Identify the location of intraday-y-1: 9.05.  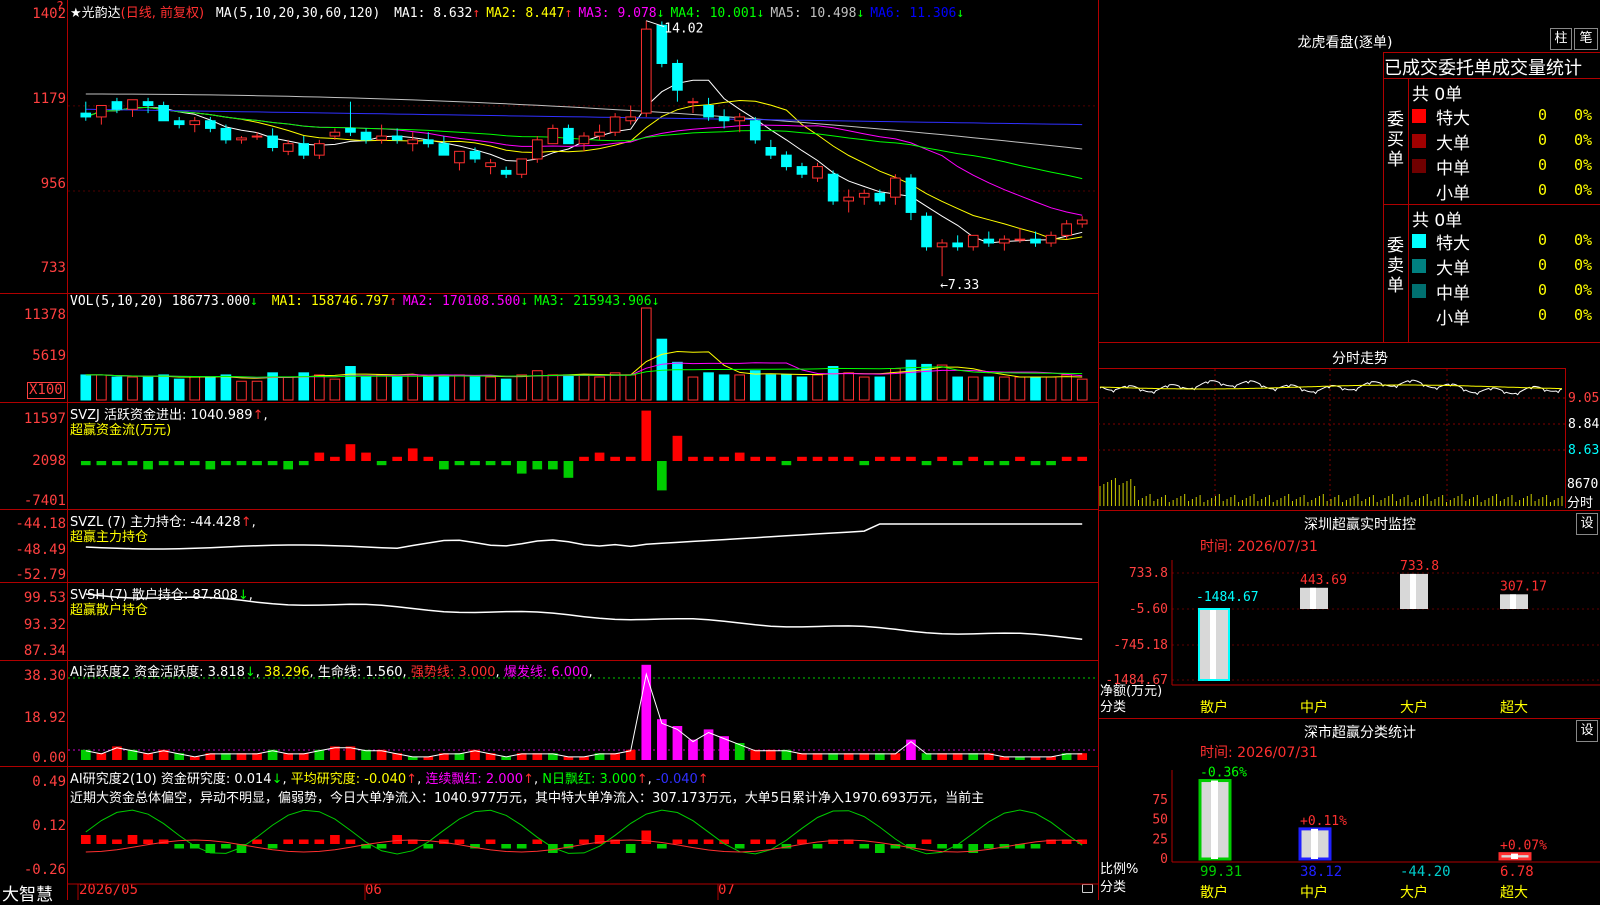
(1584, 398).